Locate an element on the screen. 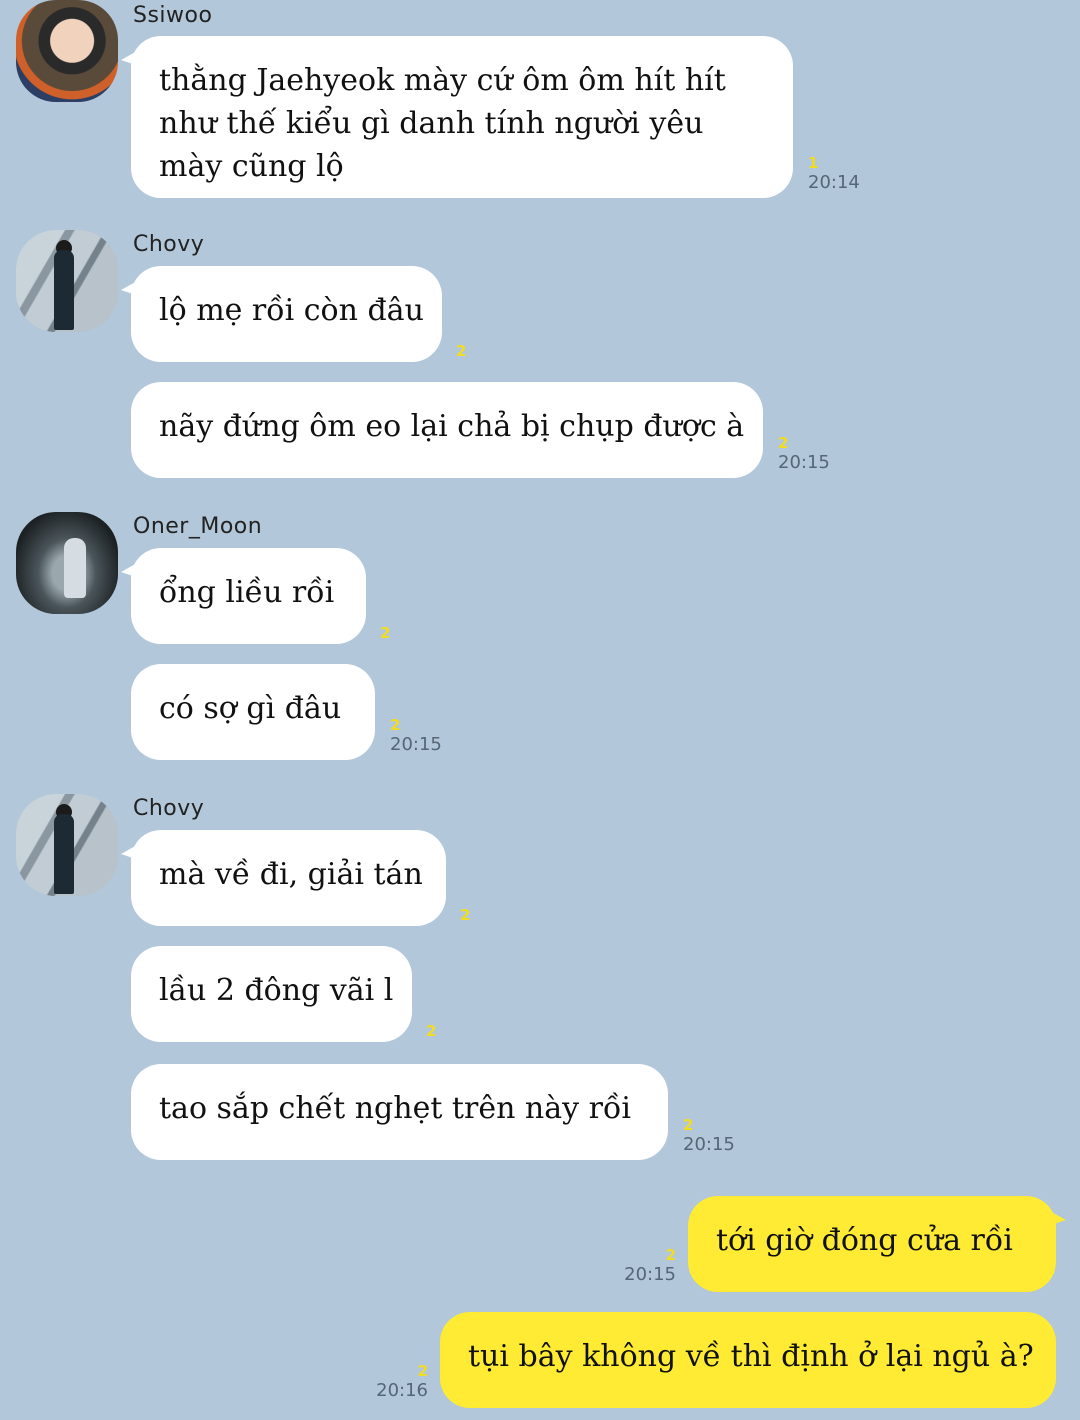 The width and height of the screenshot is (1080, 1420). message-text: tao sắp chết nghẹt trên này rồi is located at coordinates (395, 1108).